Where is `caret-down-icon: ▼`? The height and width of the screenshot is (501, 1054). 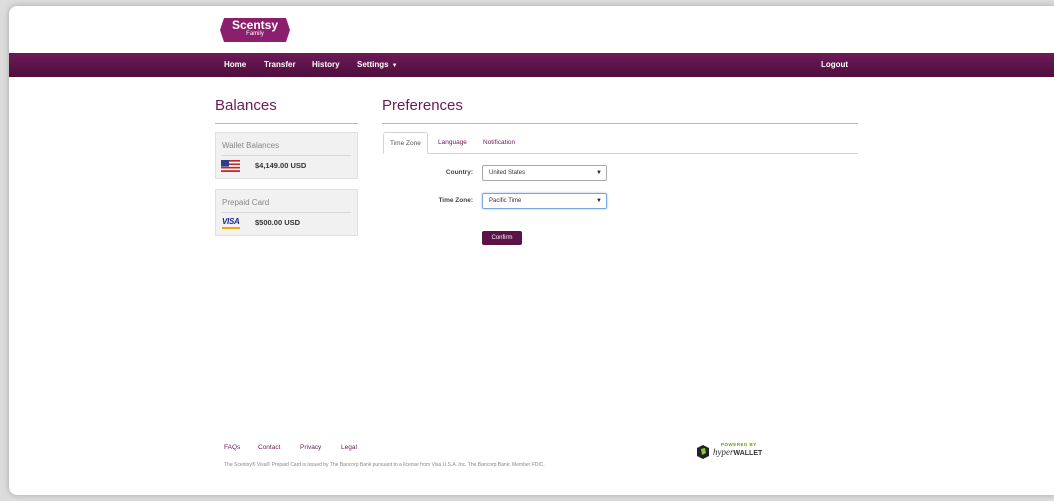
caret-down-icon: ▼ is located at coordinates (394, 66).